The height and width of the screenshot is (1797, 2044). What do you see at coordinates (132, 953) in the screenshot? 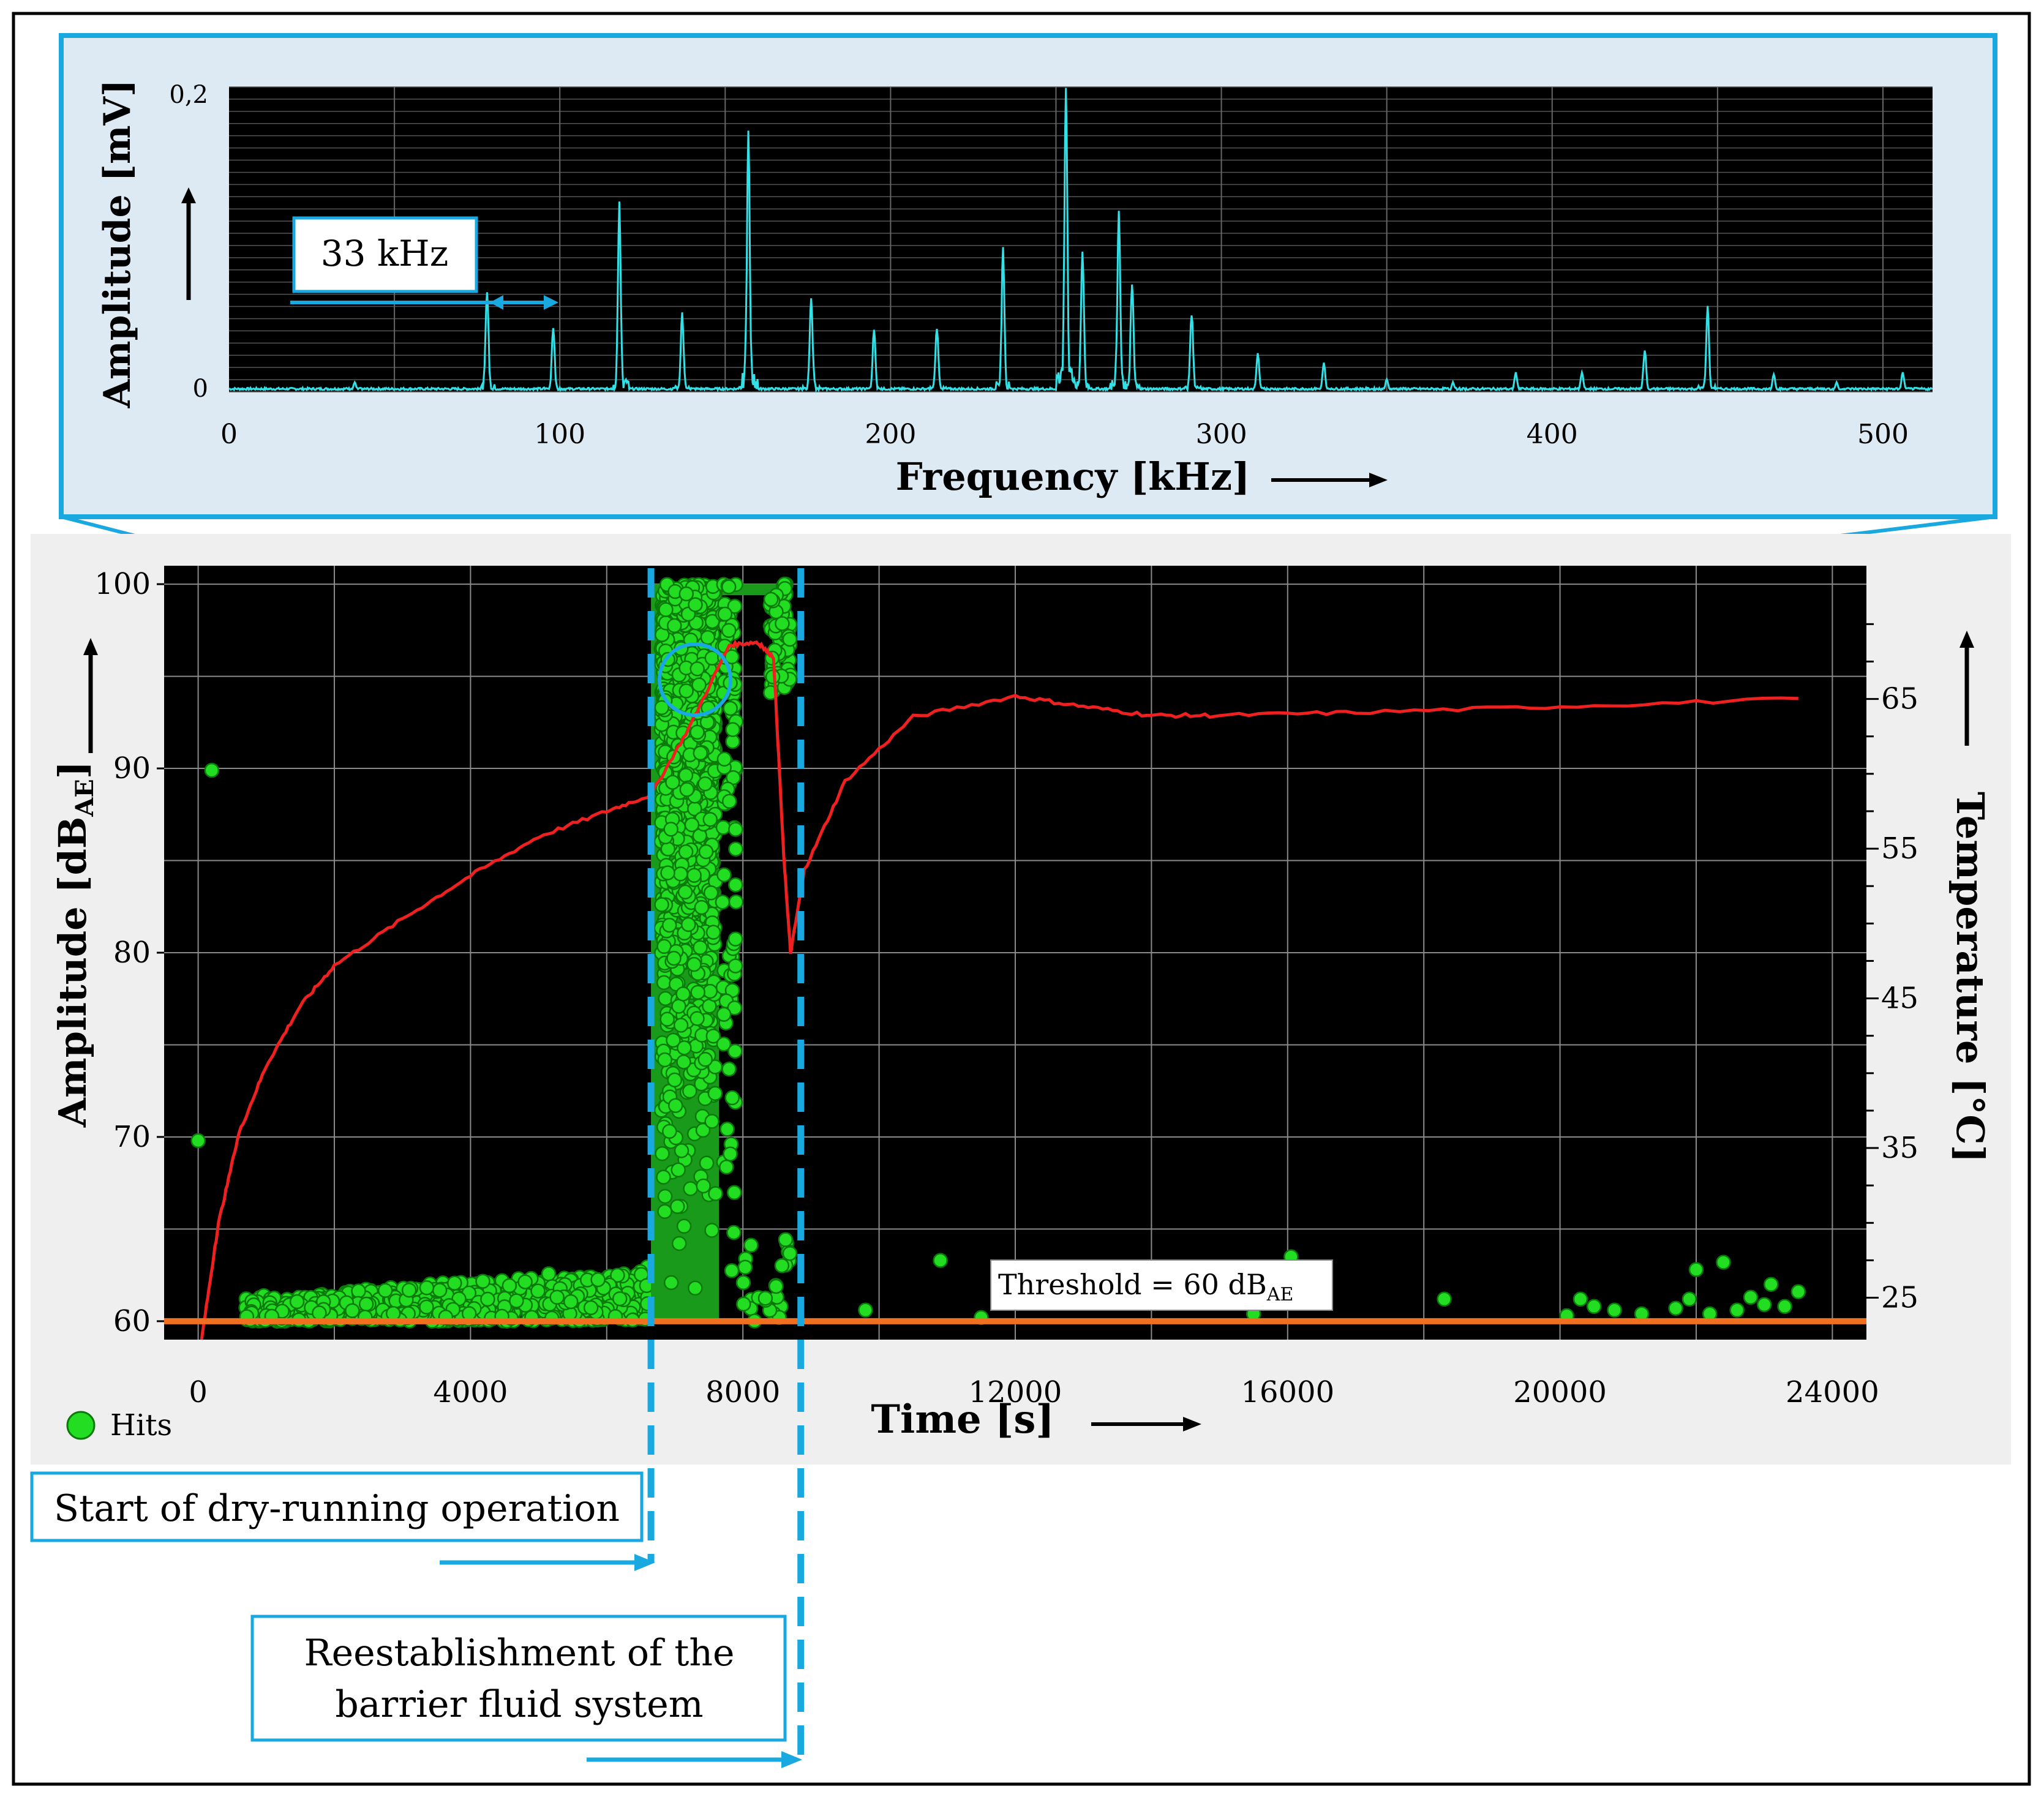
I see `main-y-tick: 80` at bounding box center [132, 953].